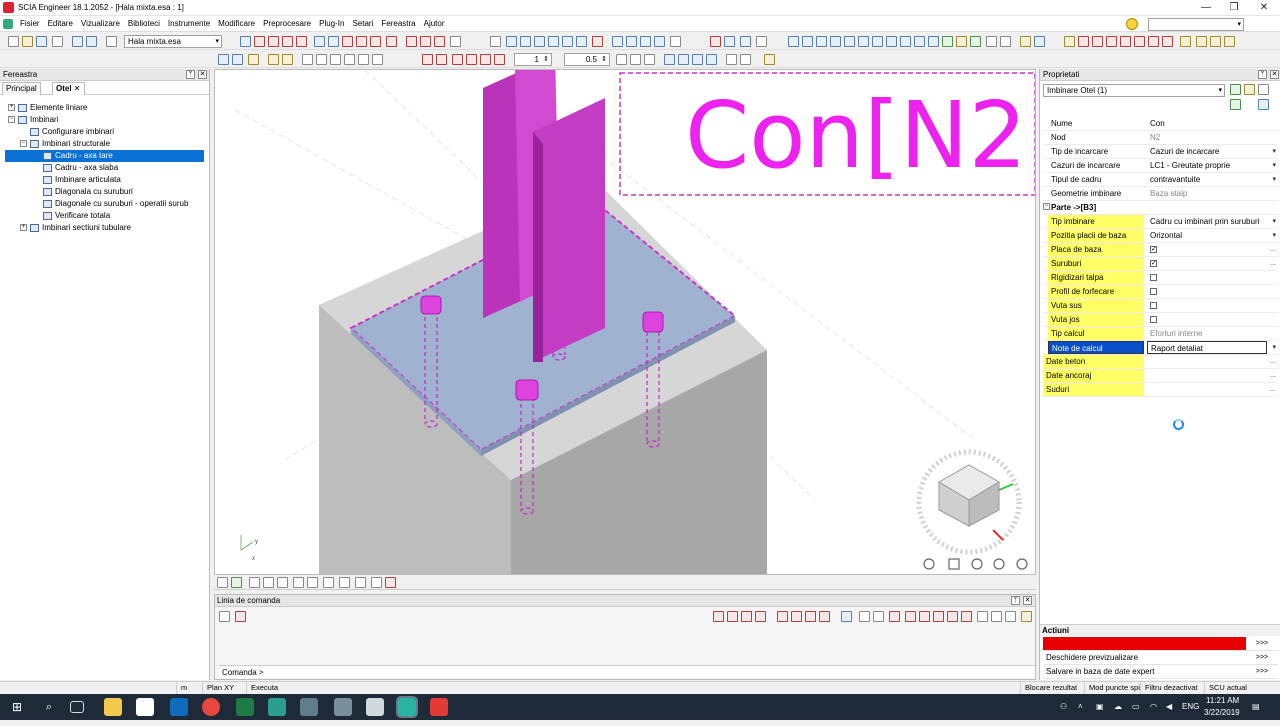 The height and width of the screenshot is (726, 1280). I want to click on nav-tool-5-icon, so click(849, 41).